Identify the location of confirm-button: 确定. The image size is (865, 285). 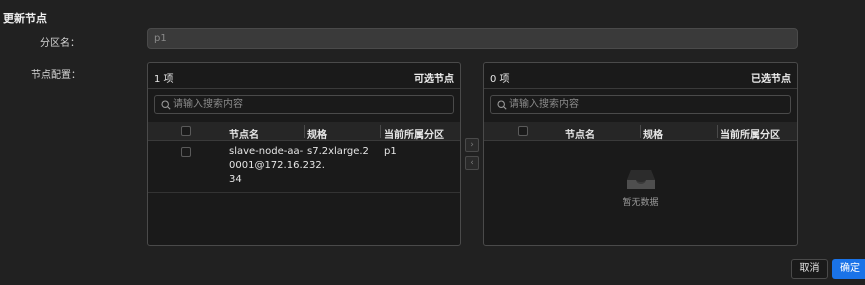
(848, 269).